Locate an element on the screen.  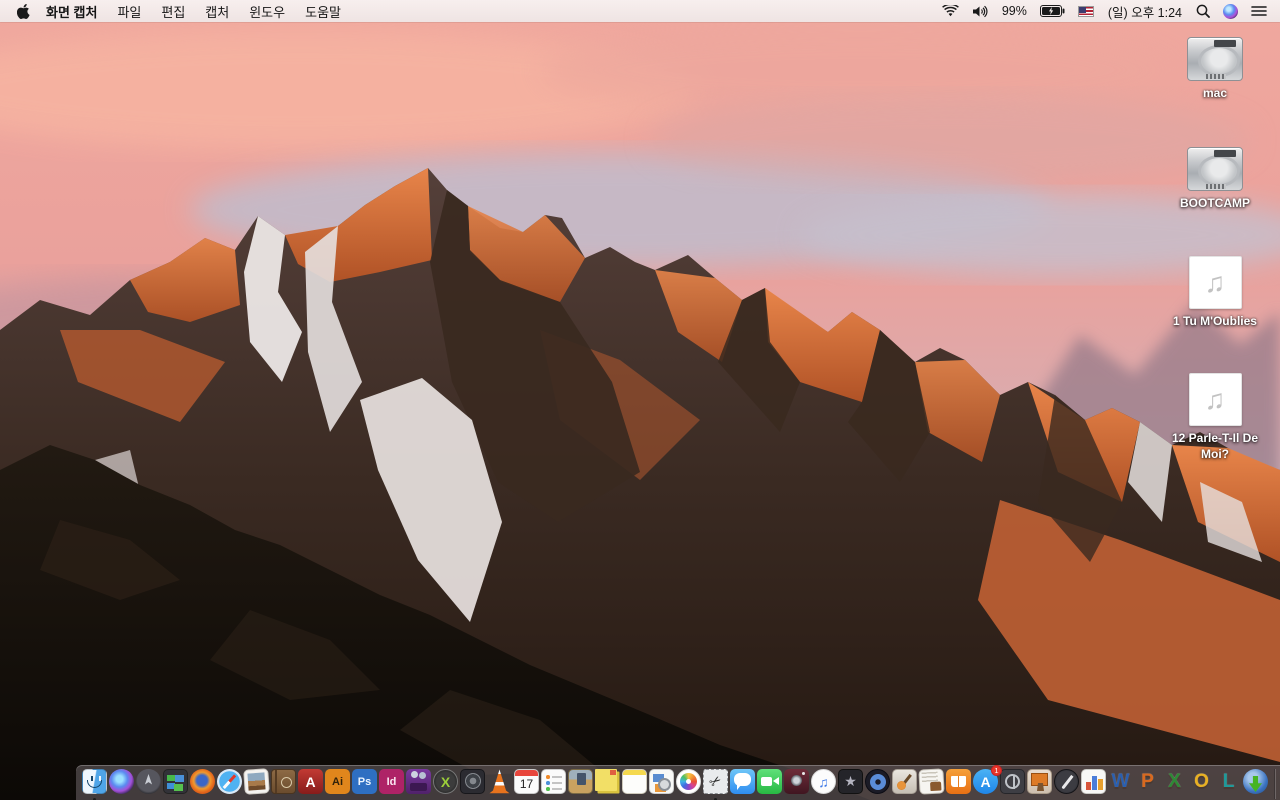
archive-utility-icon is located at coordinates (580, 781).